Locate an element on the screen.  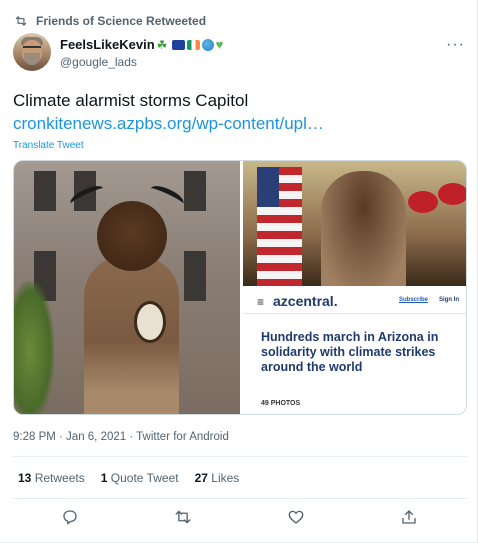
article-photo-count: 49 PHOTOS is located at coordinates (281, 403).